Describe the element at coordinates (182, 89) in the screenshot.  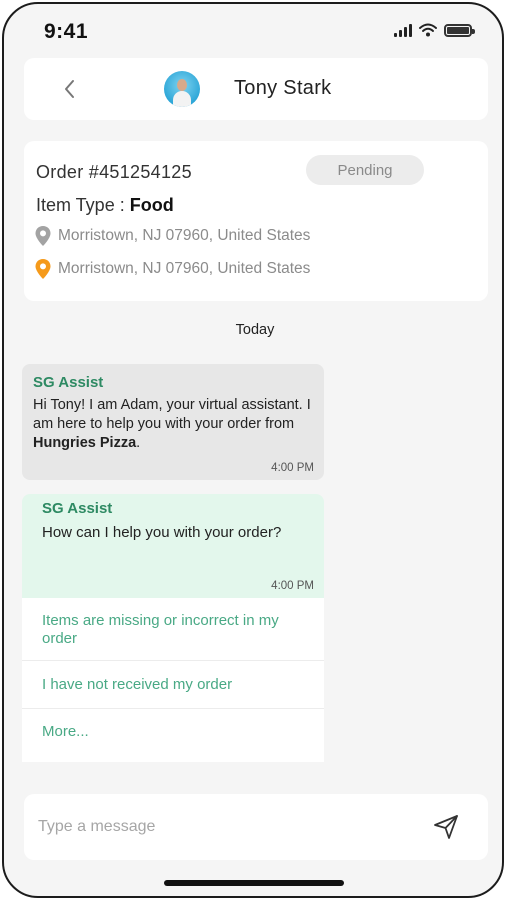
I see `avatar` at that location.